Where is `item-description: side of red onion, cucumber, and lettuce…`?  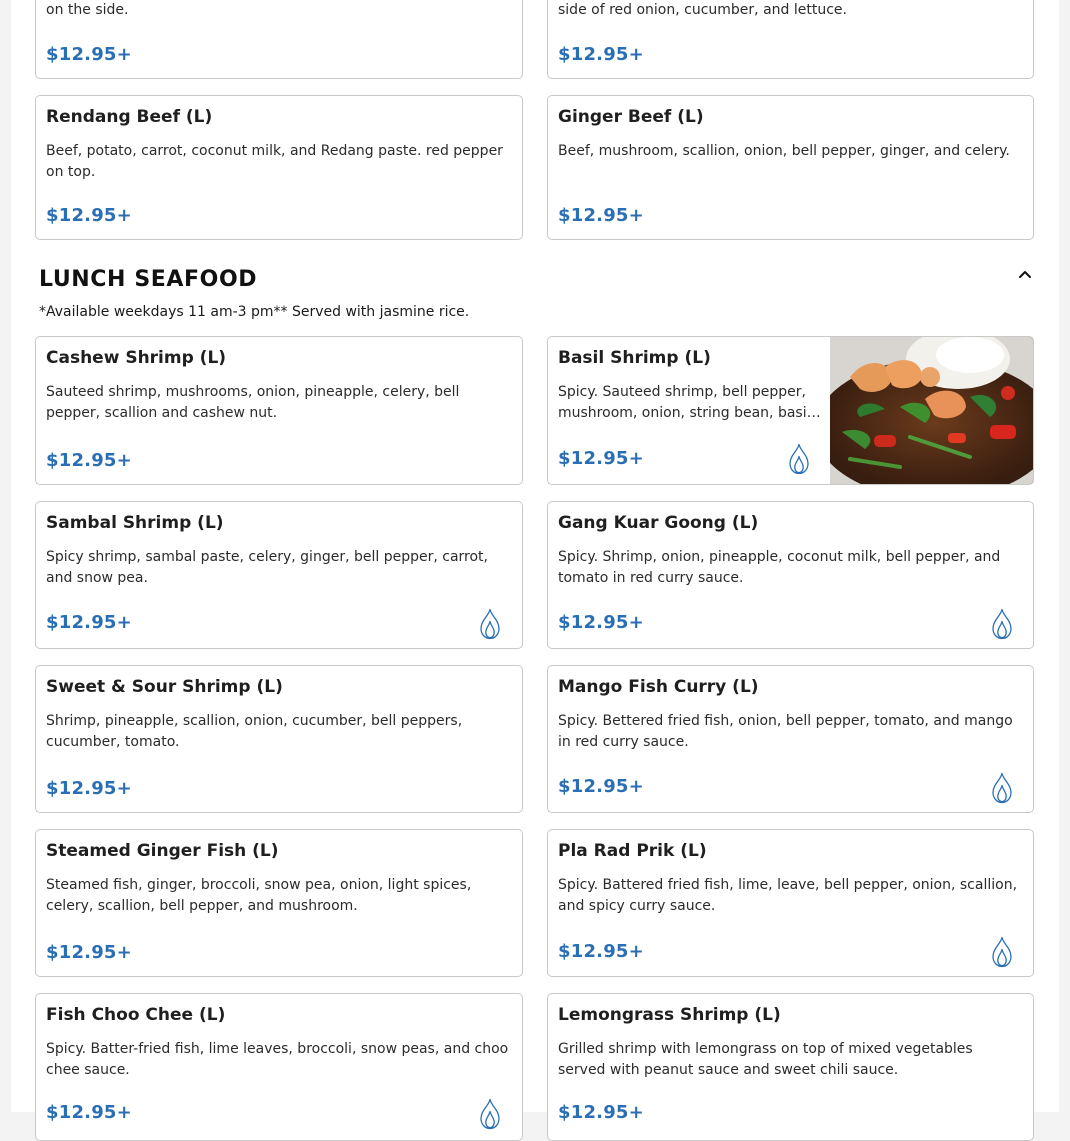
item-description: side of red onion, cucumber, and lettuce… is located at coordinates (702, 10).